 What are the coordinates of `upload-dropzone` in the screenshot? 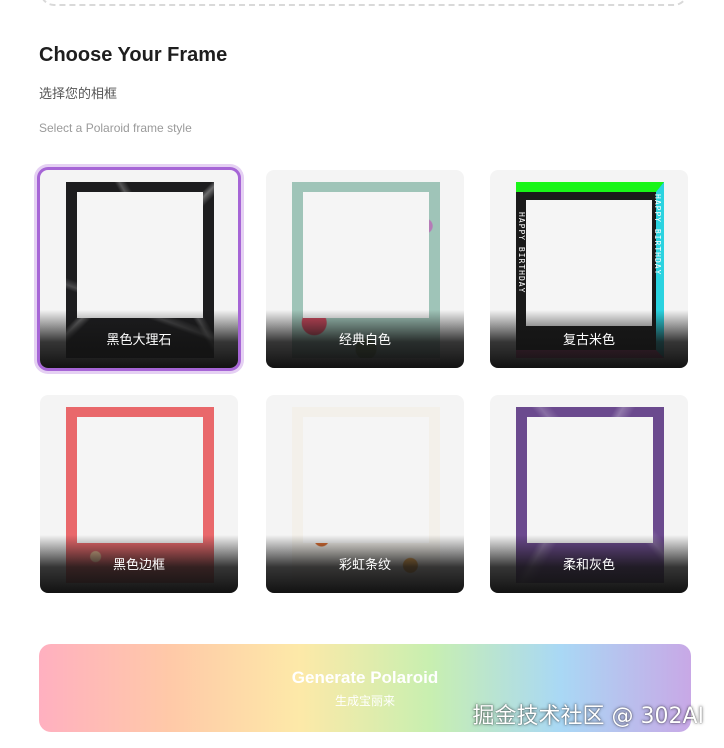 It's located at (364, 3).